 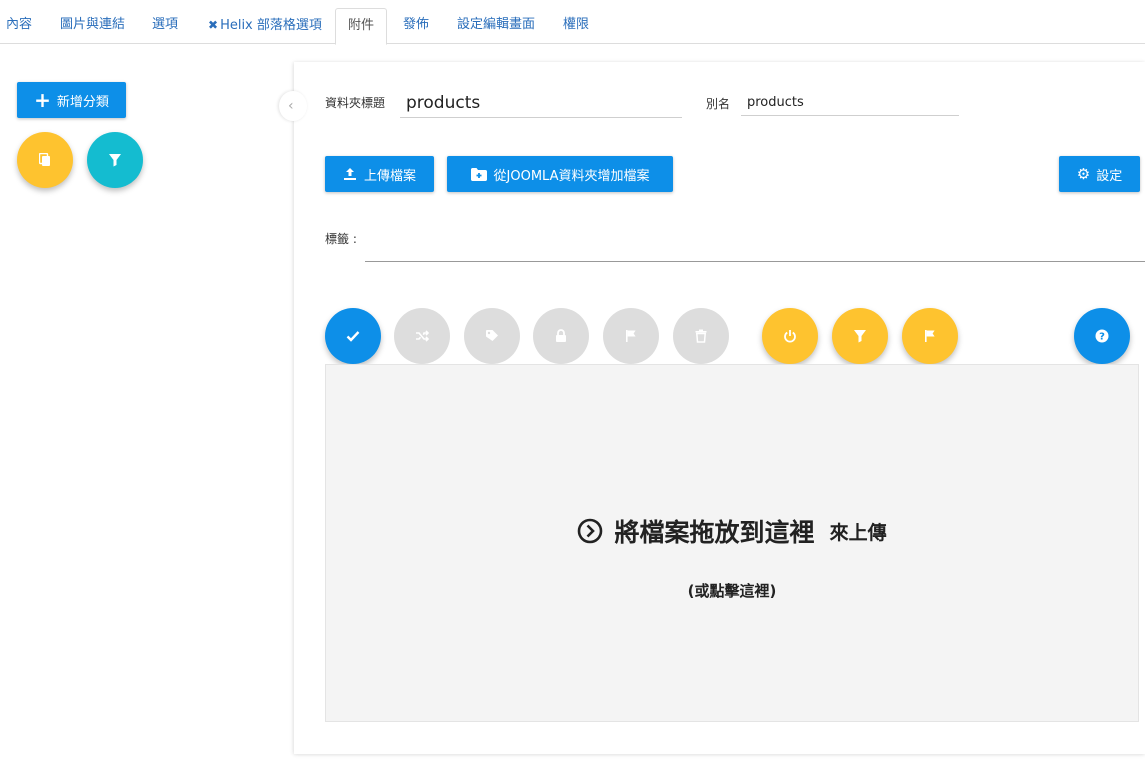 I want to click on dropzone-main-text: 將檔案拖放到這裡, so click(x=714, y=532).